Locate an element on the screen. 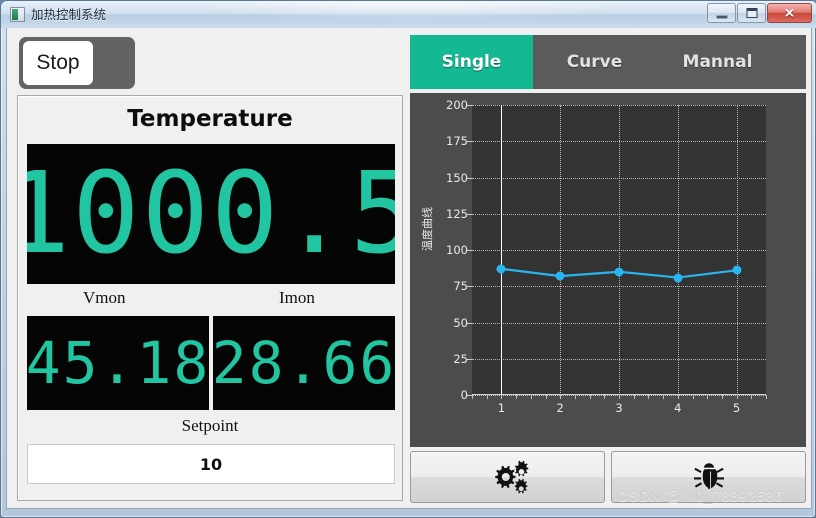 The width and height of the screenshot is (816, 518). chart-x-tick-label: 3 is located at coordinates (619, 408).